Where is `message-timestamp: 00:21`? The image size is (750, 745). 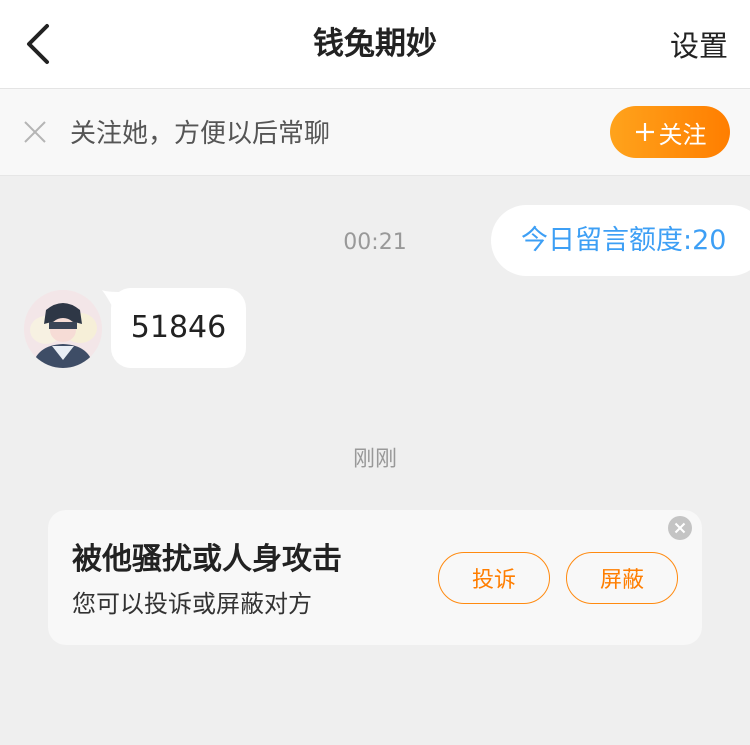 message-timestamp: 00:21 is located at coordinates (375, 242).